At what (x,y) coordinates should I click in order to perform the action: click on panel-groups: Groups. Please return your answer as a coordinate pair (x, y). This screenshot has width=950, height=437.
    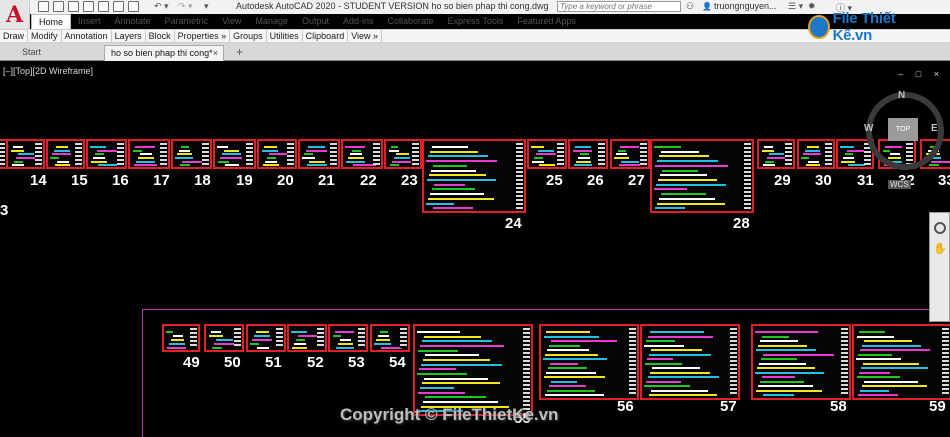
    Looking at the image, I should click on (248, 36).